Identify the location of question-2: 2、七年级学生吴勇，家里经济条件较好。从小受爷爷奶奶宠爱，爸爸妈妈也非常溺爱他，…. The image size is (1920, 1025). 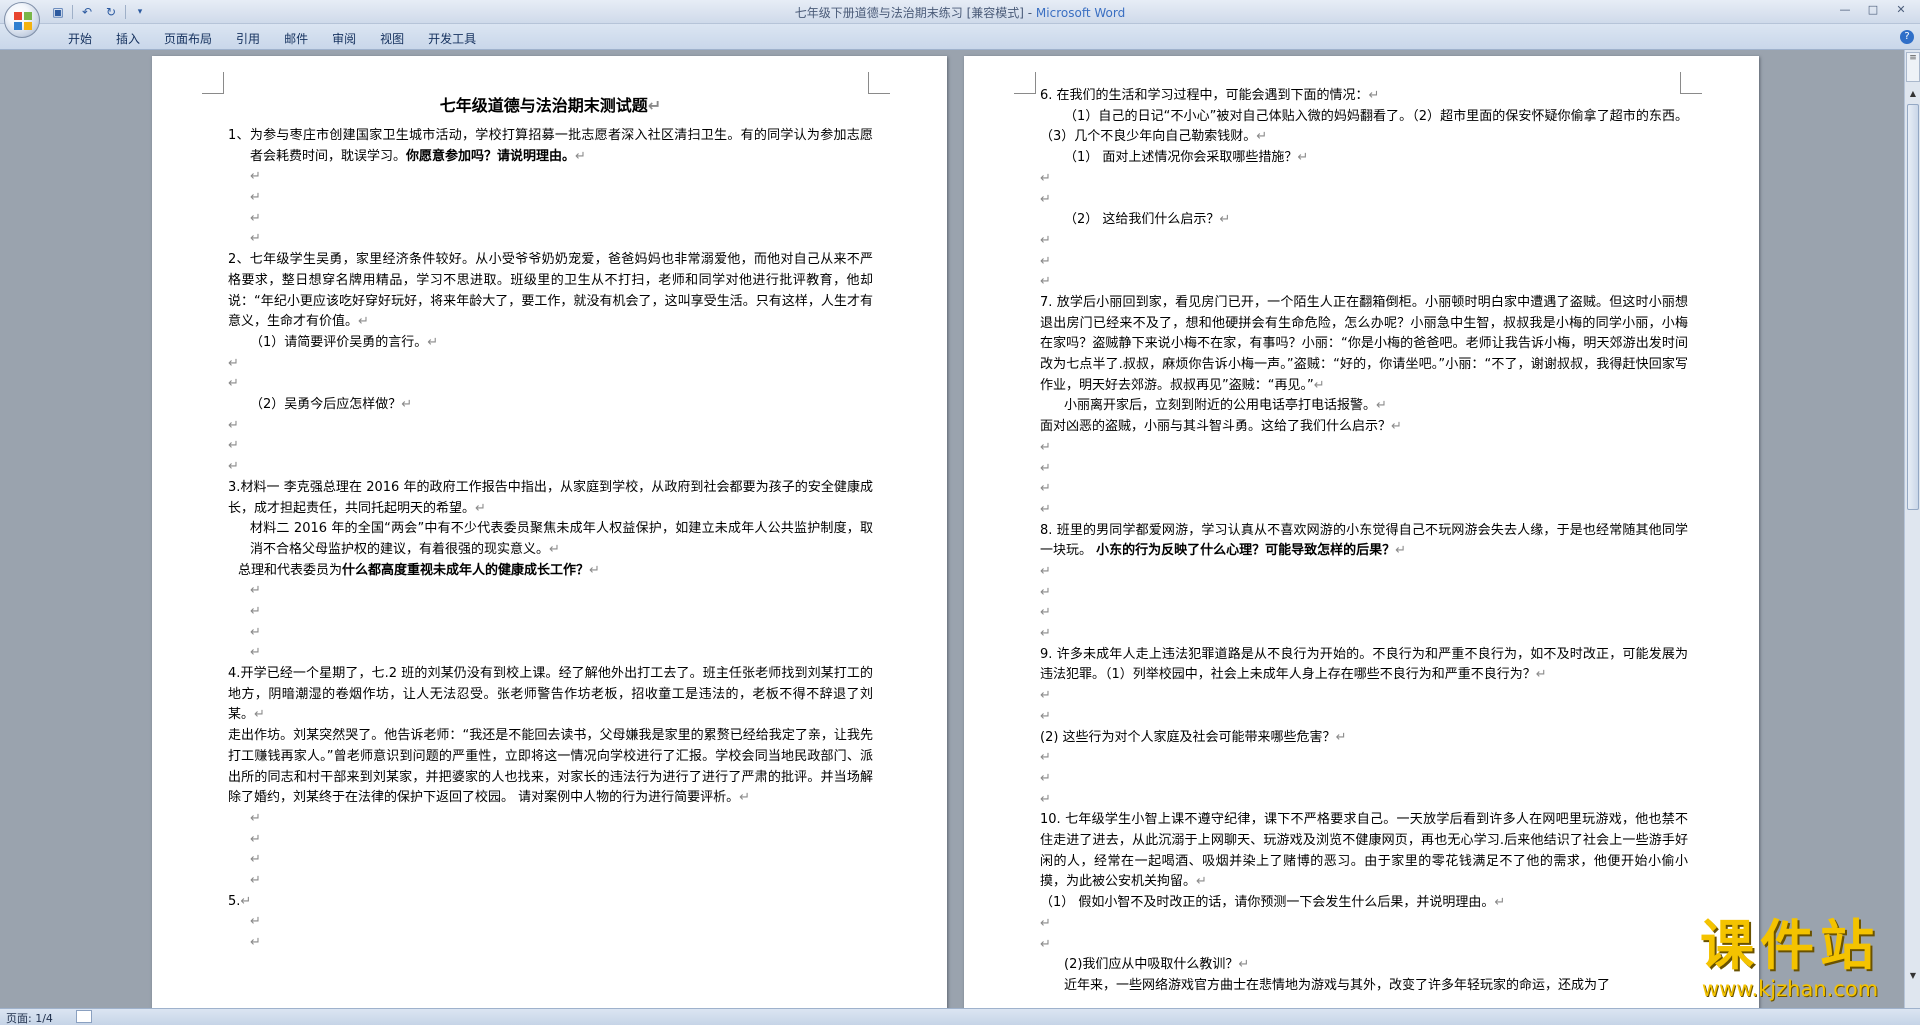
(550, 291).